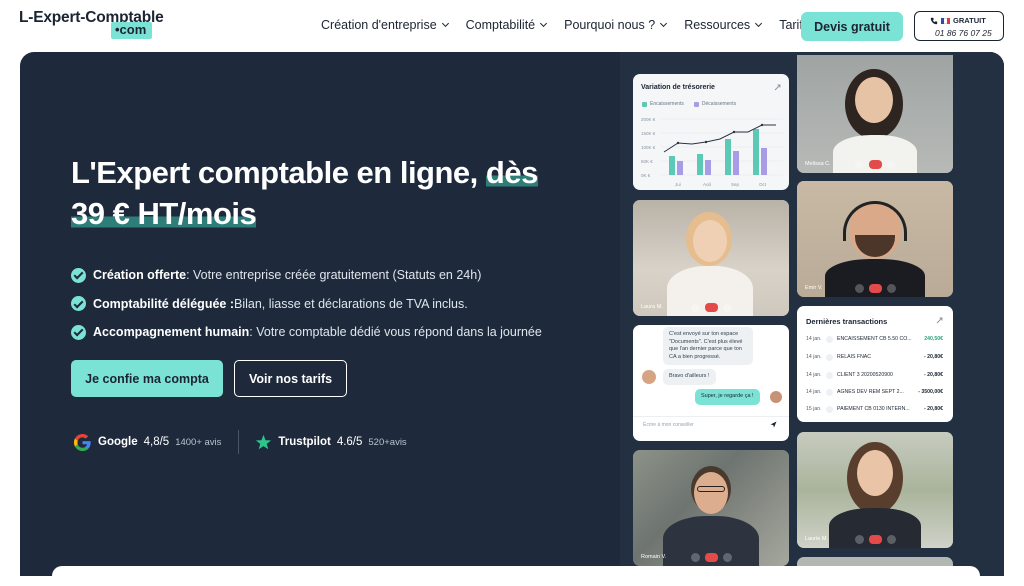 This screenshot has width=1024, height=586. Describe the element at coordinates (668, 425) in the screenshot. I see `chat-input: Écrire à mon conseiller` at that location.